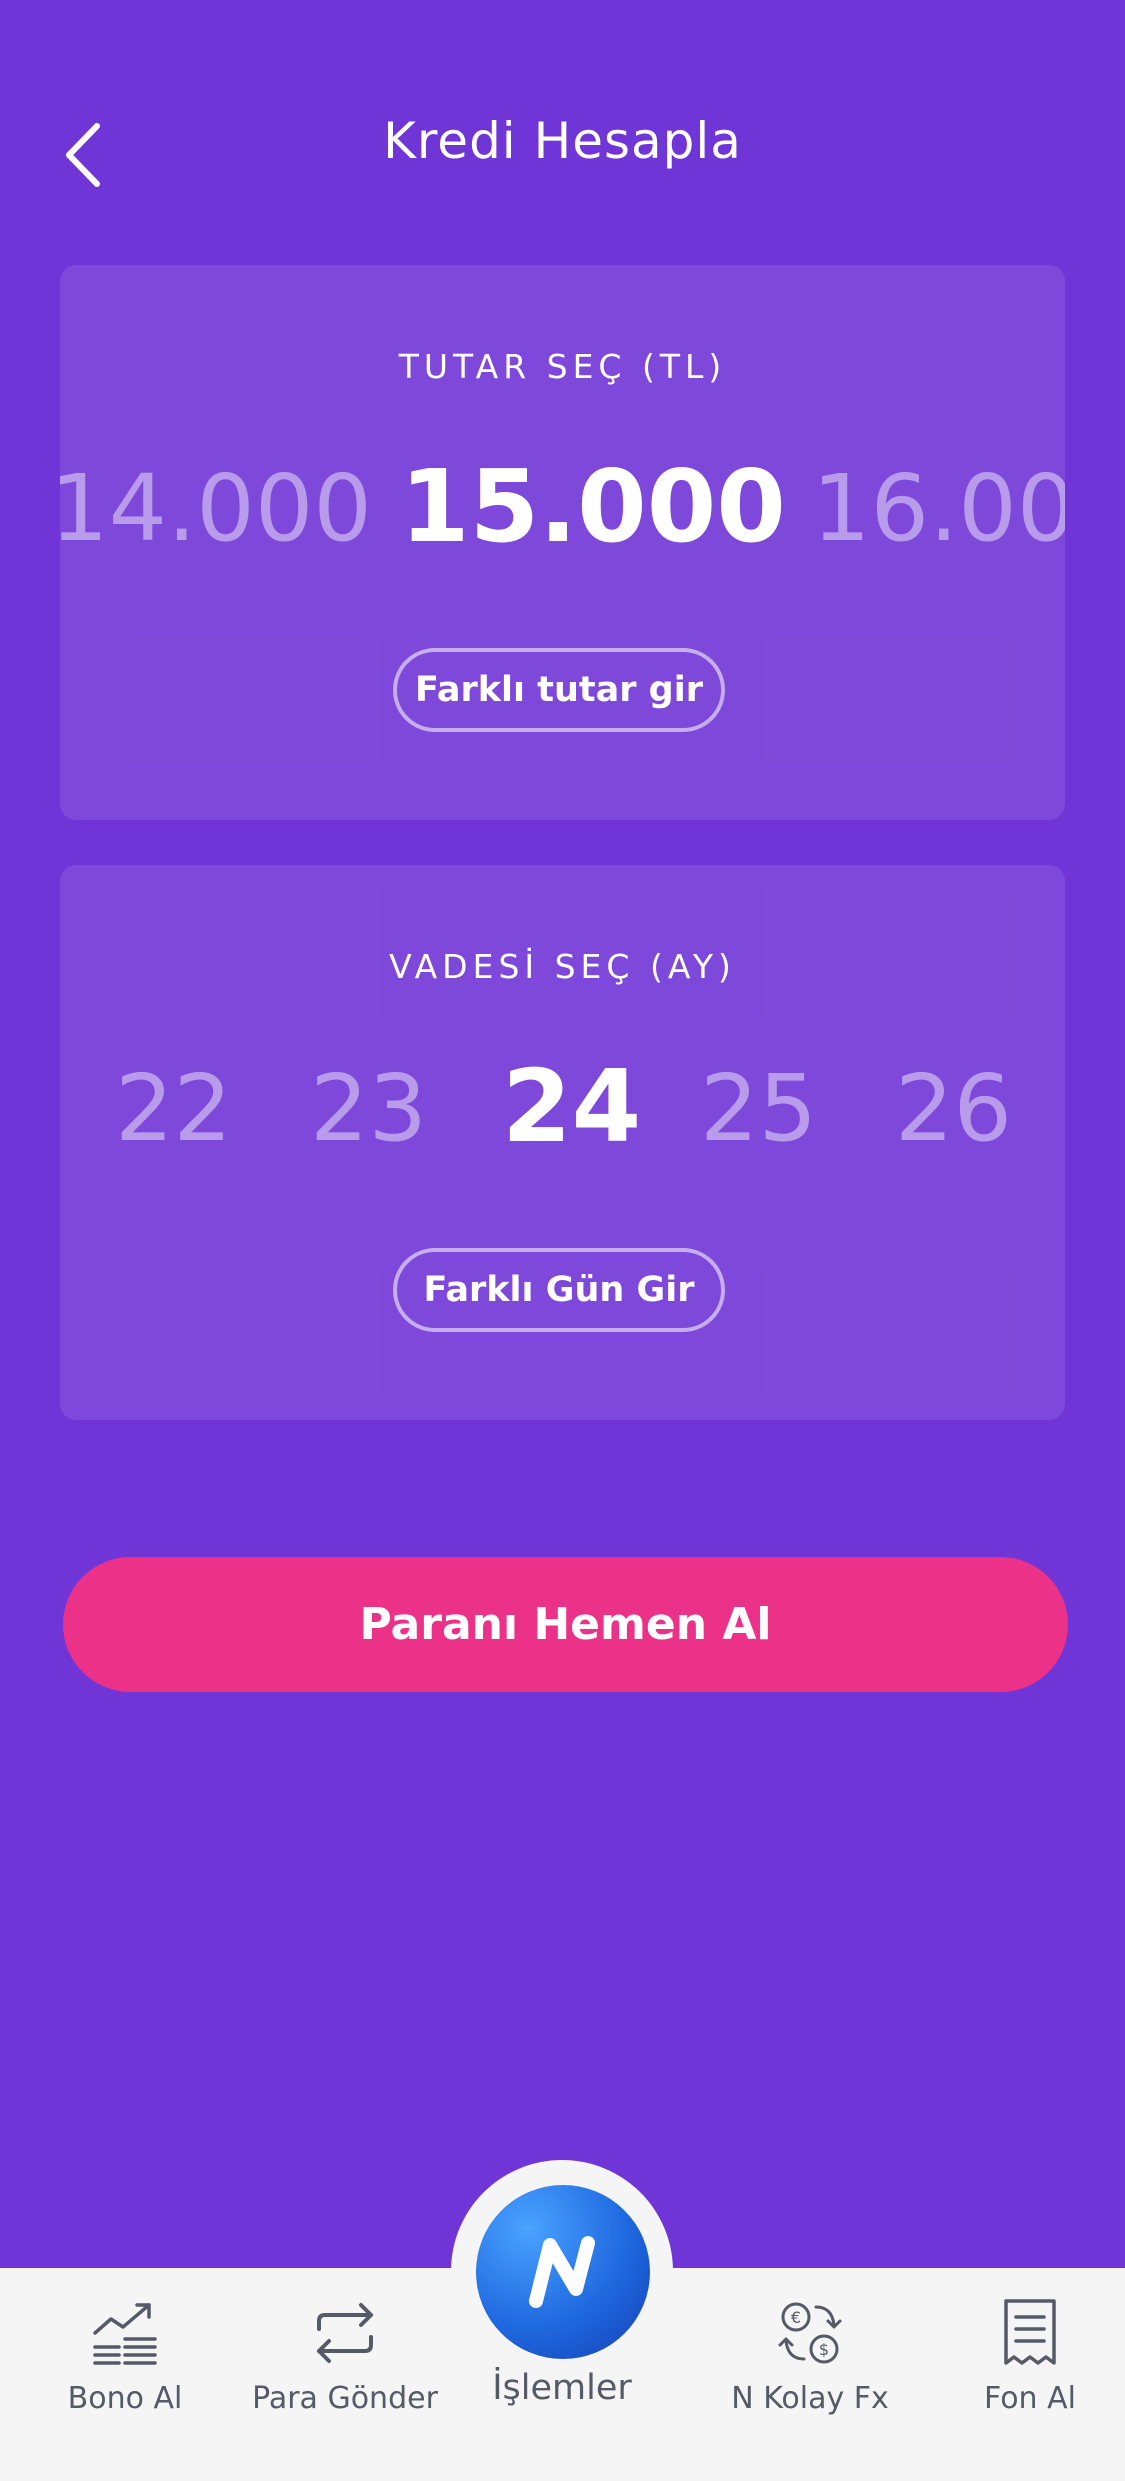 The width and height of the screenshot is (1125, 2481). What do you see at coordinates (125, 2374) in the screenshot?
I see `tab-bono-al: Bono Al` at bounding box center [125, 2374].